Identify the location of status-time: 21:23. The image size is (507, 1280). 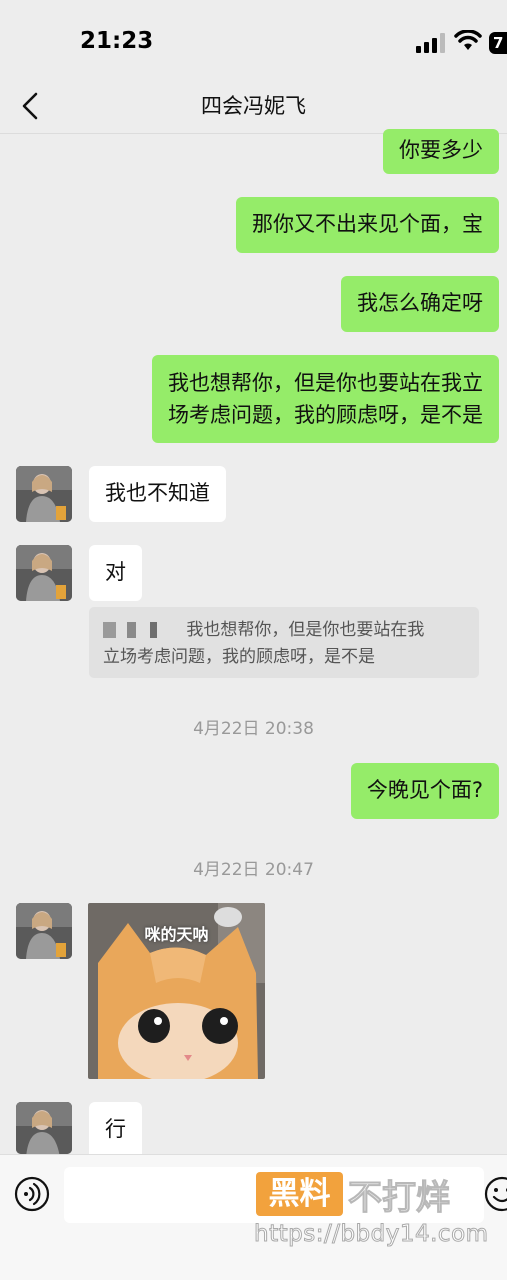
(117, 41).